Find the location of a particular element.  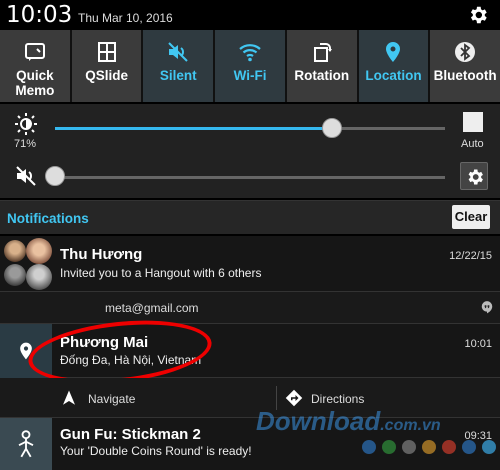

sound-settings-button is located at coordinates (474, 176).